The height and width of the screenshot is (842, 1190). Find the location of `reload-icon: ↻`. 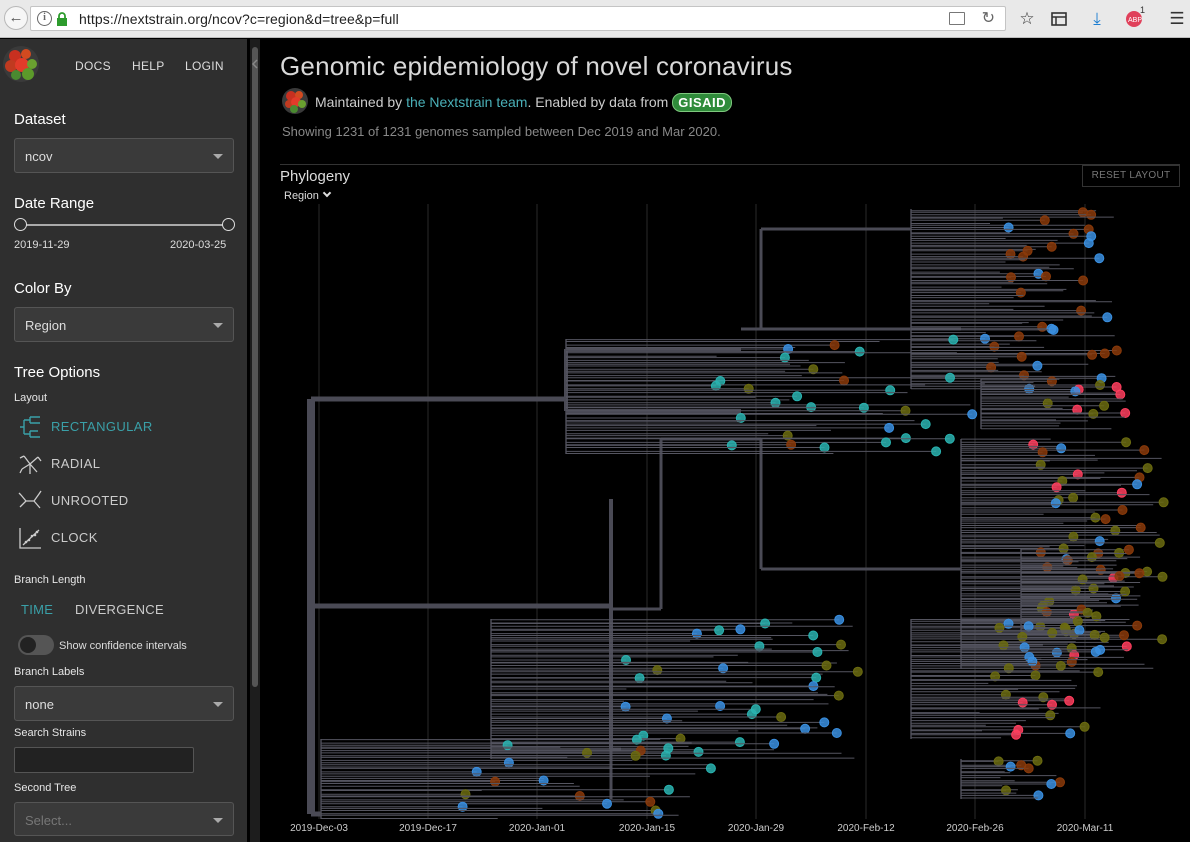

reload-icon: ↻ is located at coordinates (988, 18).